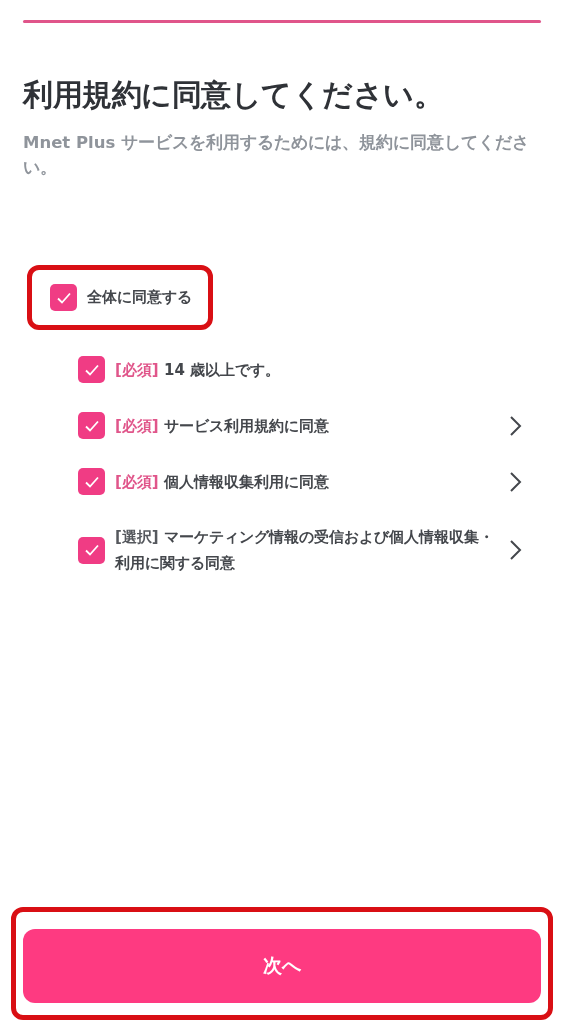  What do you see at coordinates (139, 297) in the screenshot?
I see `agree-all-label: 全体に同意する` at bounding box center [139, 297].